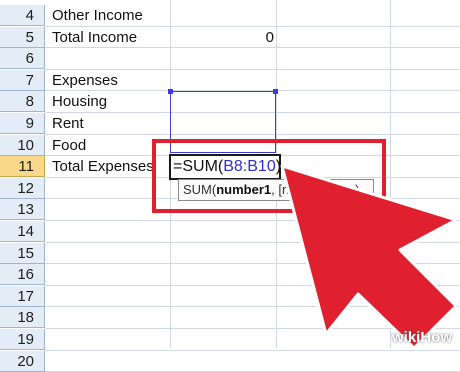 This screenshot has height=372, width=460. I want to click on row-header-20: 20, so click(22, 361).